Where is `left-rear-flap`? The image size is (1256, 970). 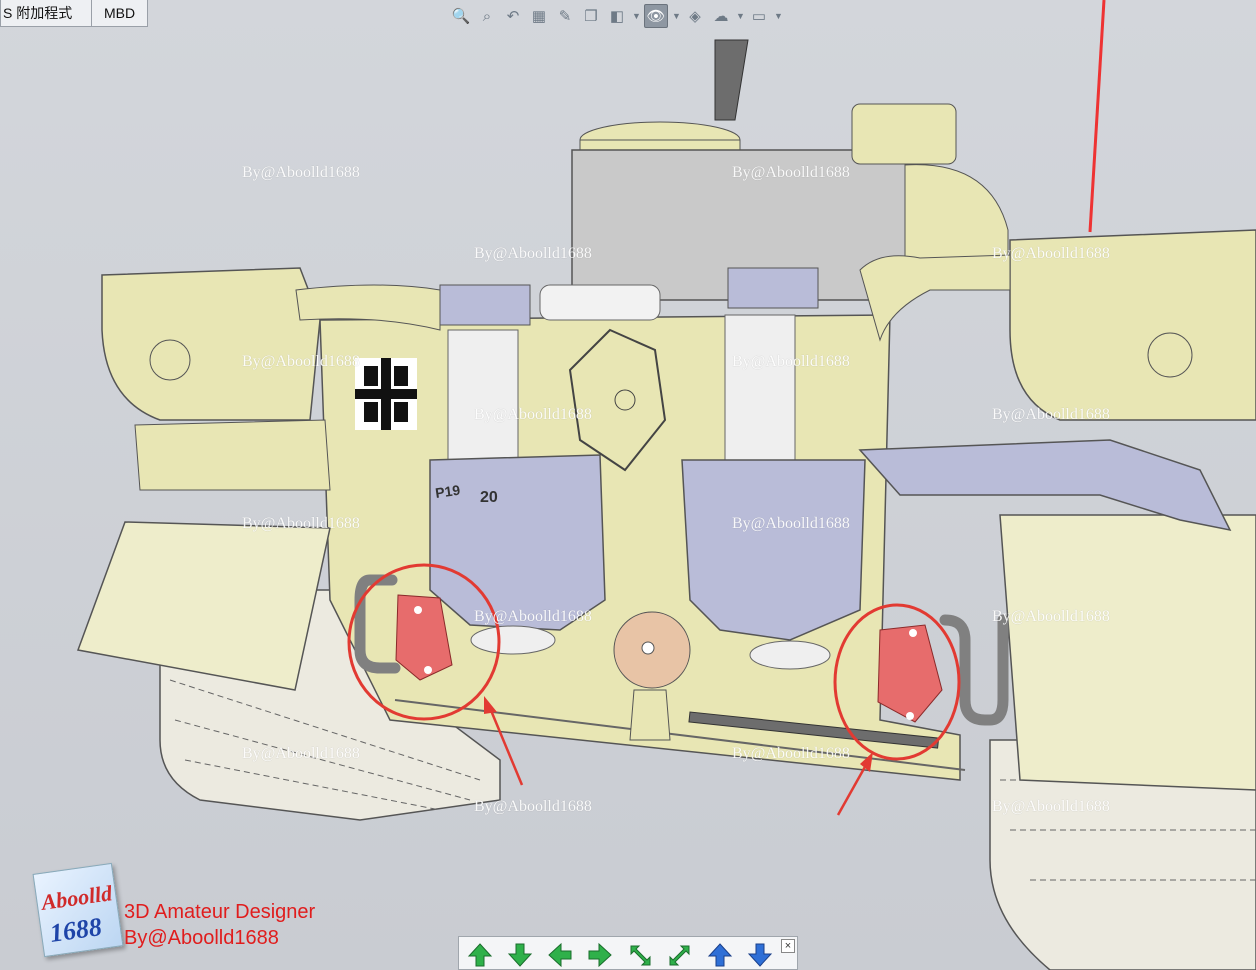
left-rear-flap is located at coordinates (203, 606).